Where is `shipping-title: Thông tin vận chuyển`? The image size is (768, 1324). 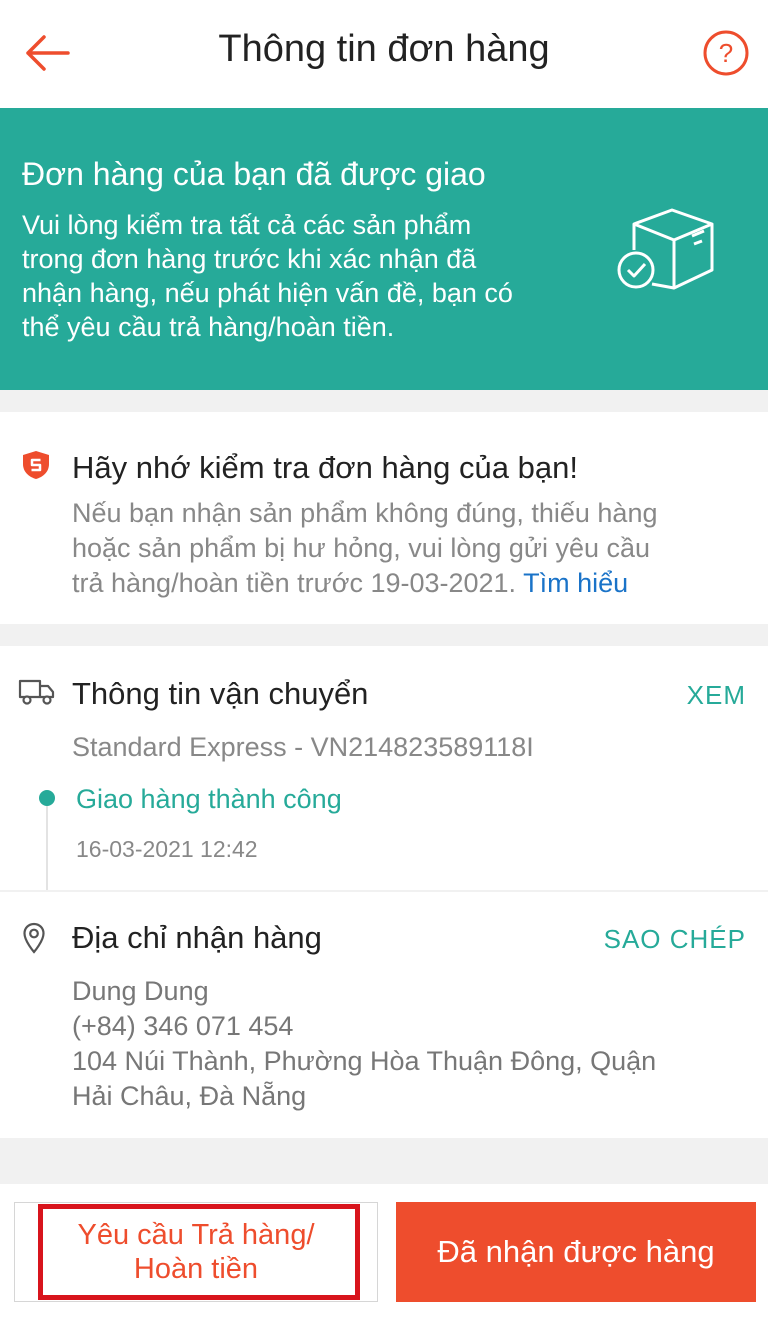
shipping-title: Thông tin vận chuyển is located at coordinates (220, 693).